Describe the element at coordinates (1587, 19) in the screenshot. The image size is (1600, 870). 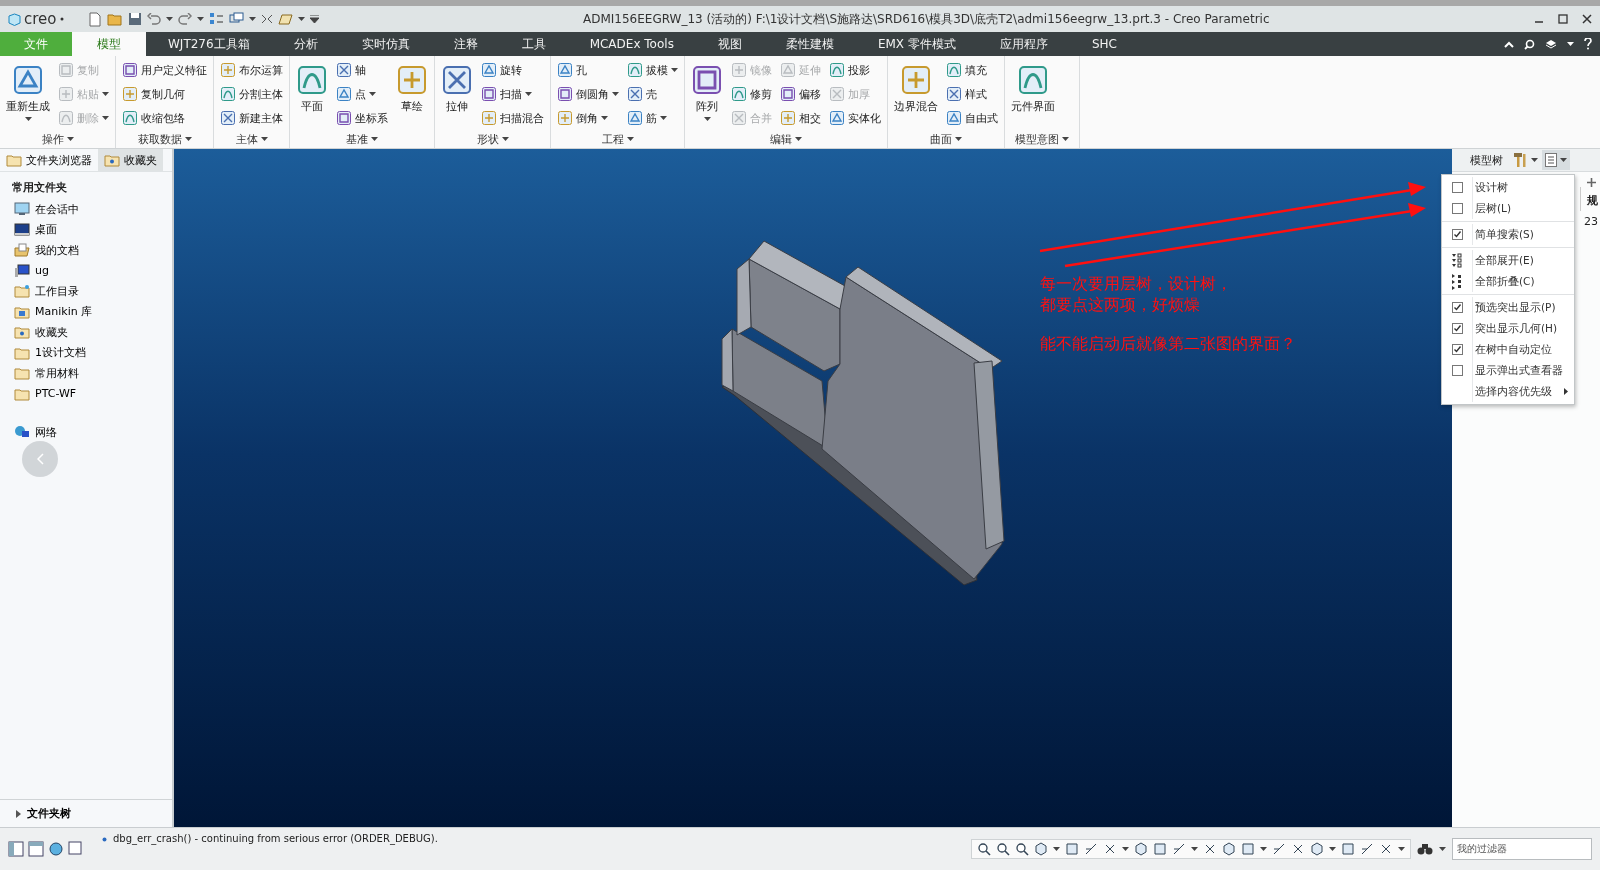
I see `close-icon` at that location.